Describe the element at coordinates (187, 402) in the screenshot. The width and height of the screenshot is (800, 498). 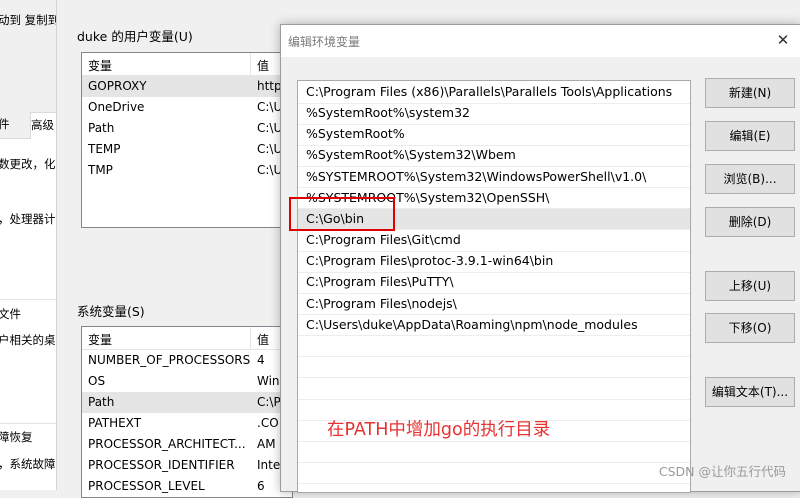
I see `sys_vars-row: Path C:\P` at that location.